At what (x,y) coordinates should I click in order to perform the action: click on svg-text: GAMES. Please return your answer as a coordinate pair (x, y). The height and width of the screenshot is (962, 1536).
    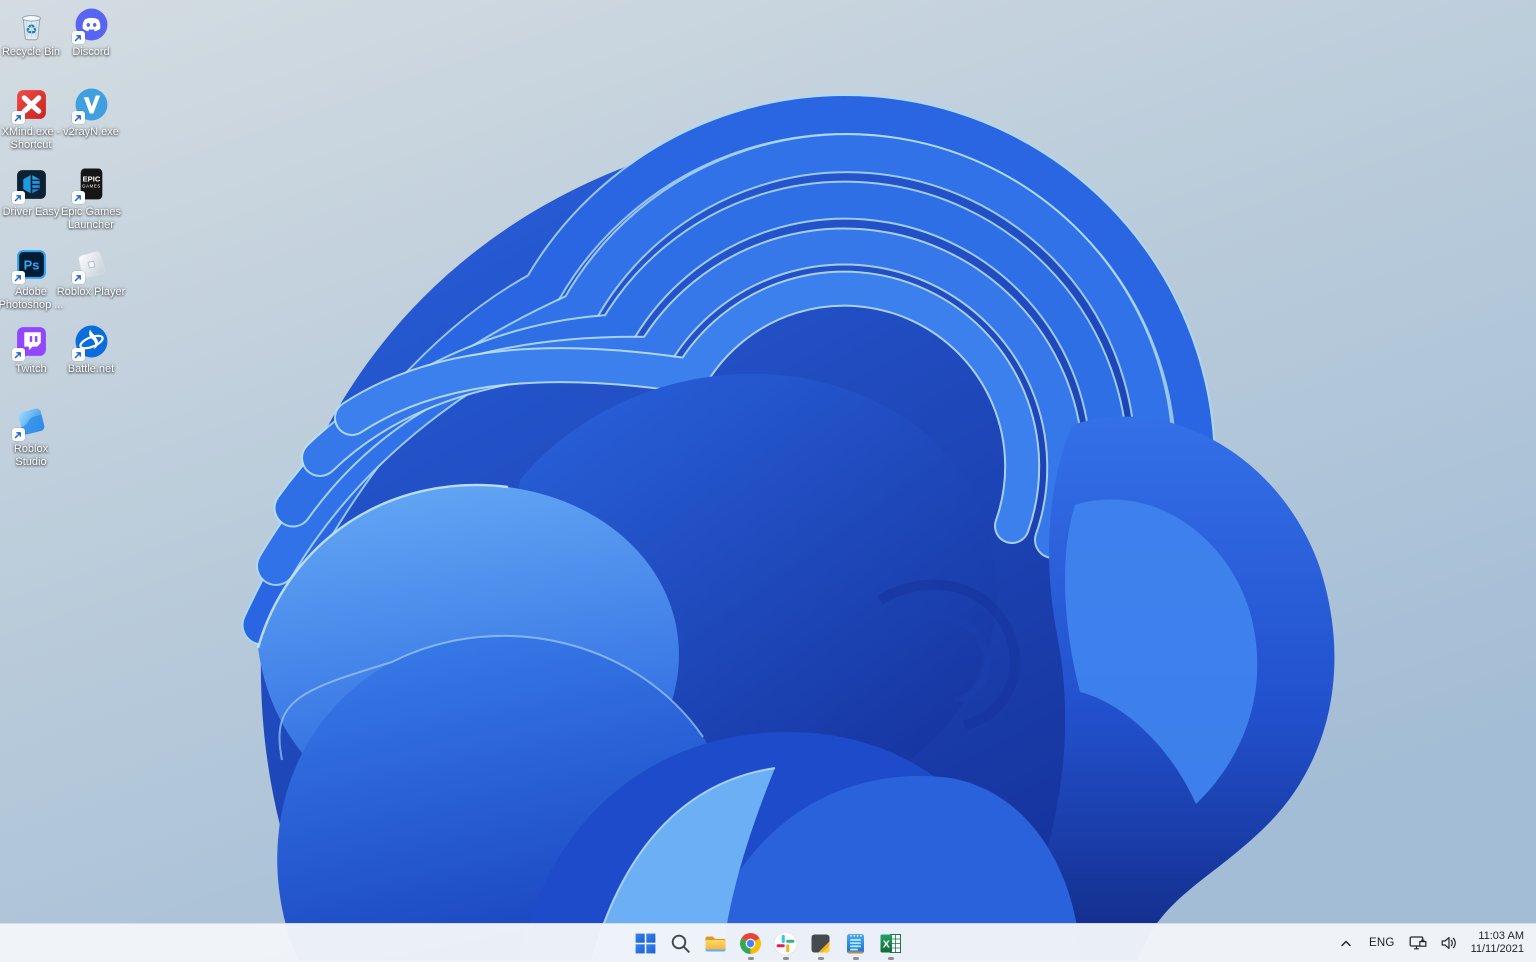
    Looking at the image, I should click on (91, 186).